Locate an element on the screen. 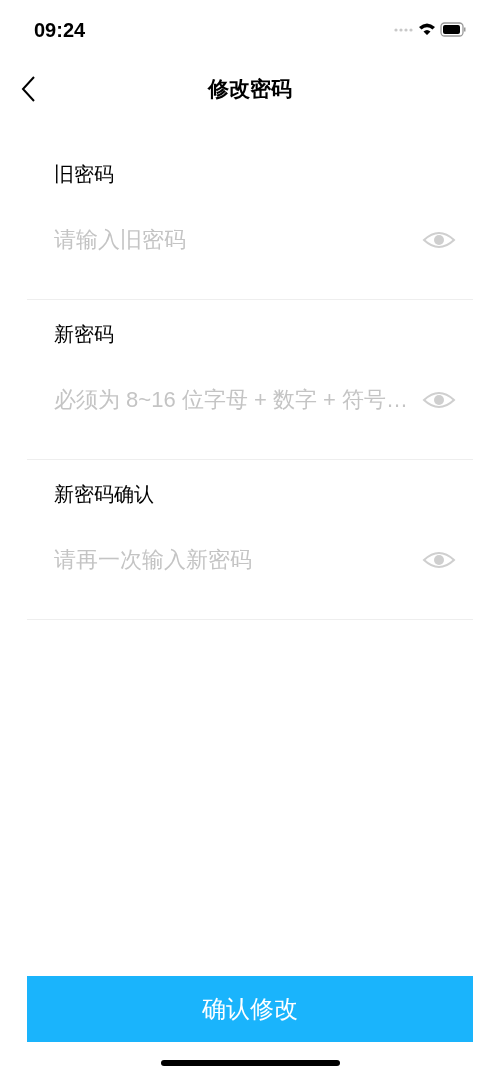 This screenshot has height=1083, width=500. status-time: 09:24 is located at coordinates (60, 30).